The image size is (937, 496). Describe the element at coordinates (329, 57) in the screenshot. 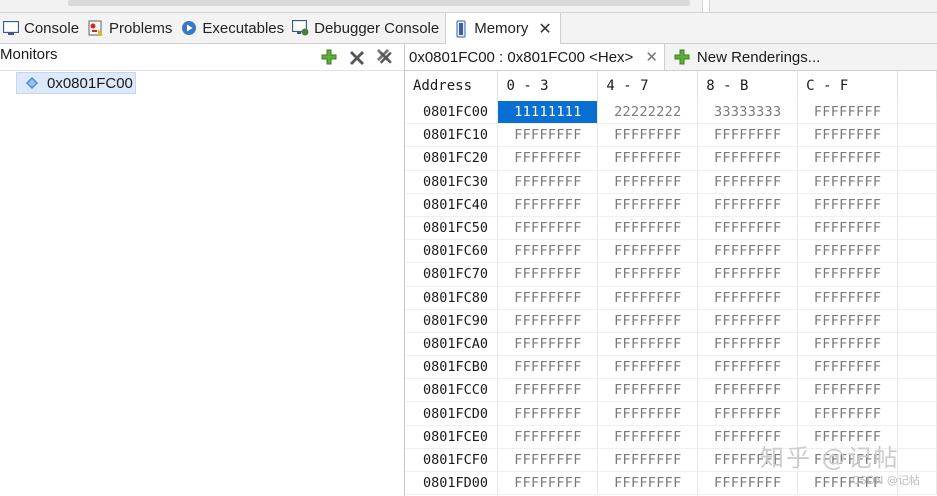

I see `add-monitor-icon` at that location.